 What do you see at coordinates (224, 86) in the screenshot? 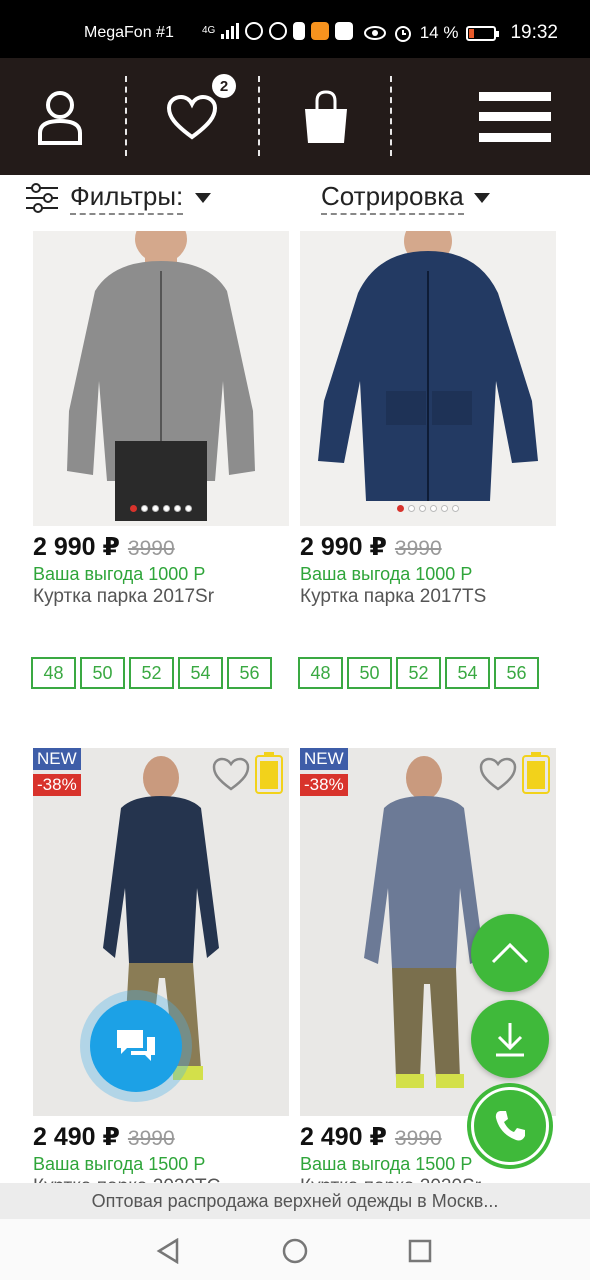
I see `wishlist-count-badge: 2` at bounding box center [224, 86].